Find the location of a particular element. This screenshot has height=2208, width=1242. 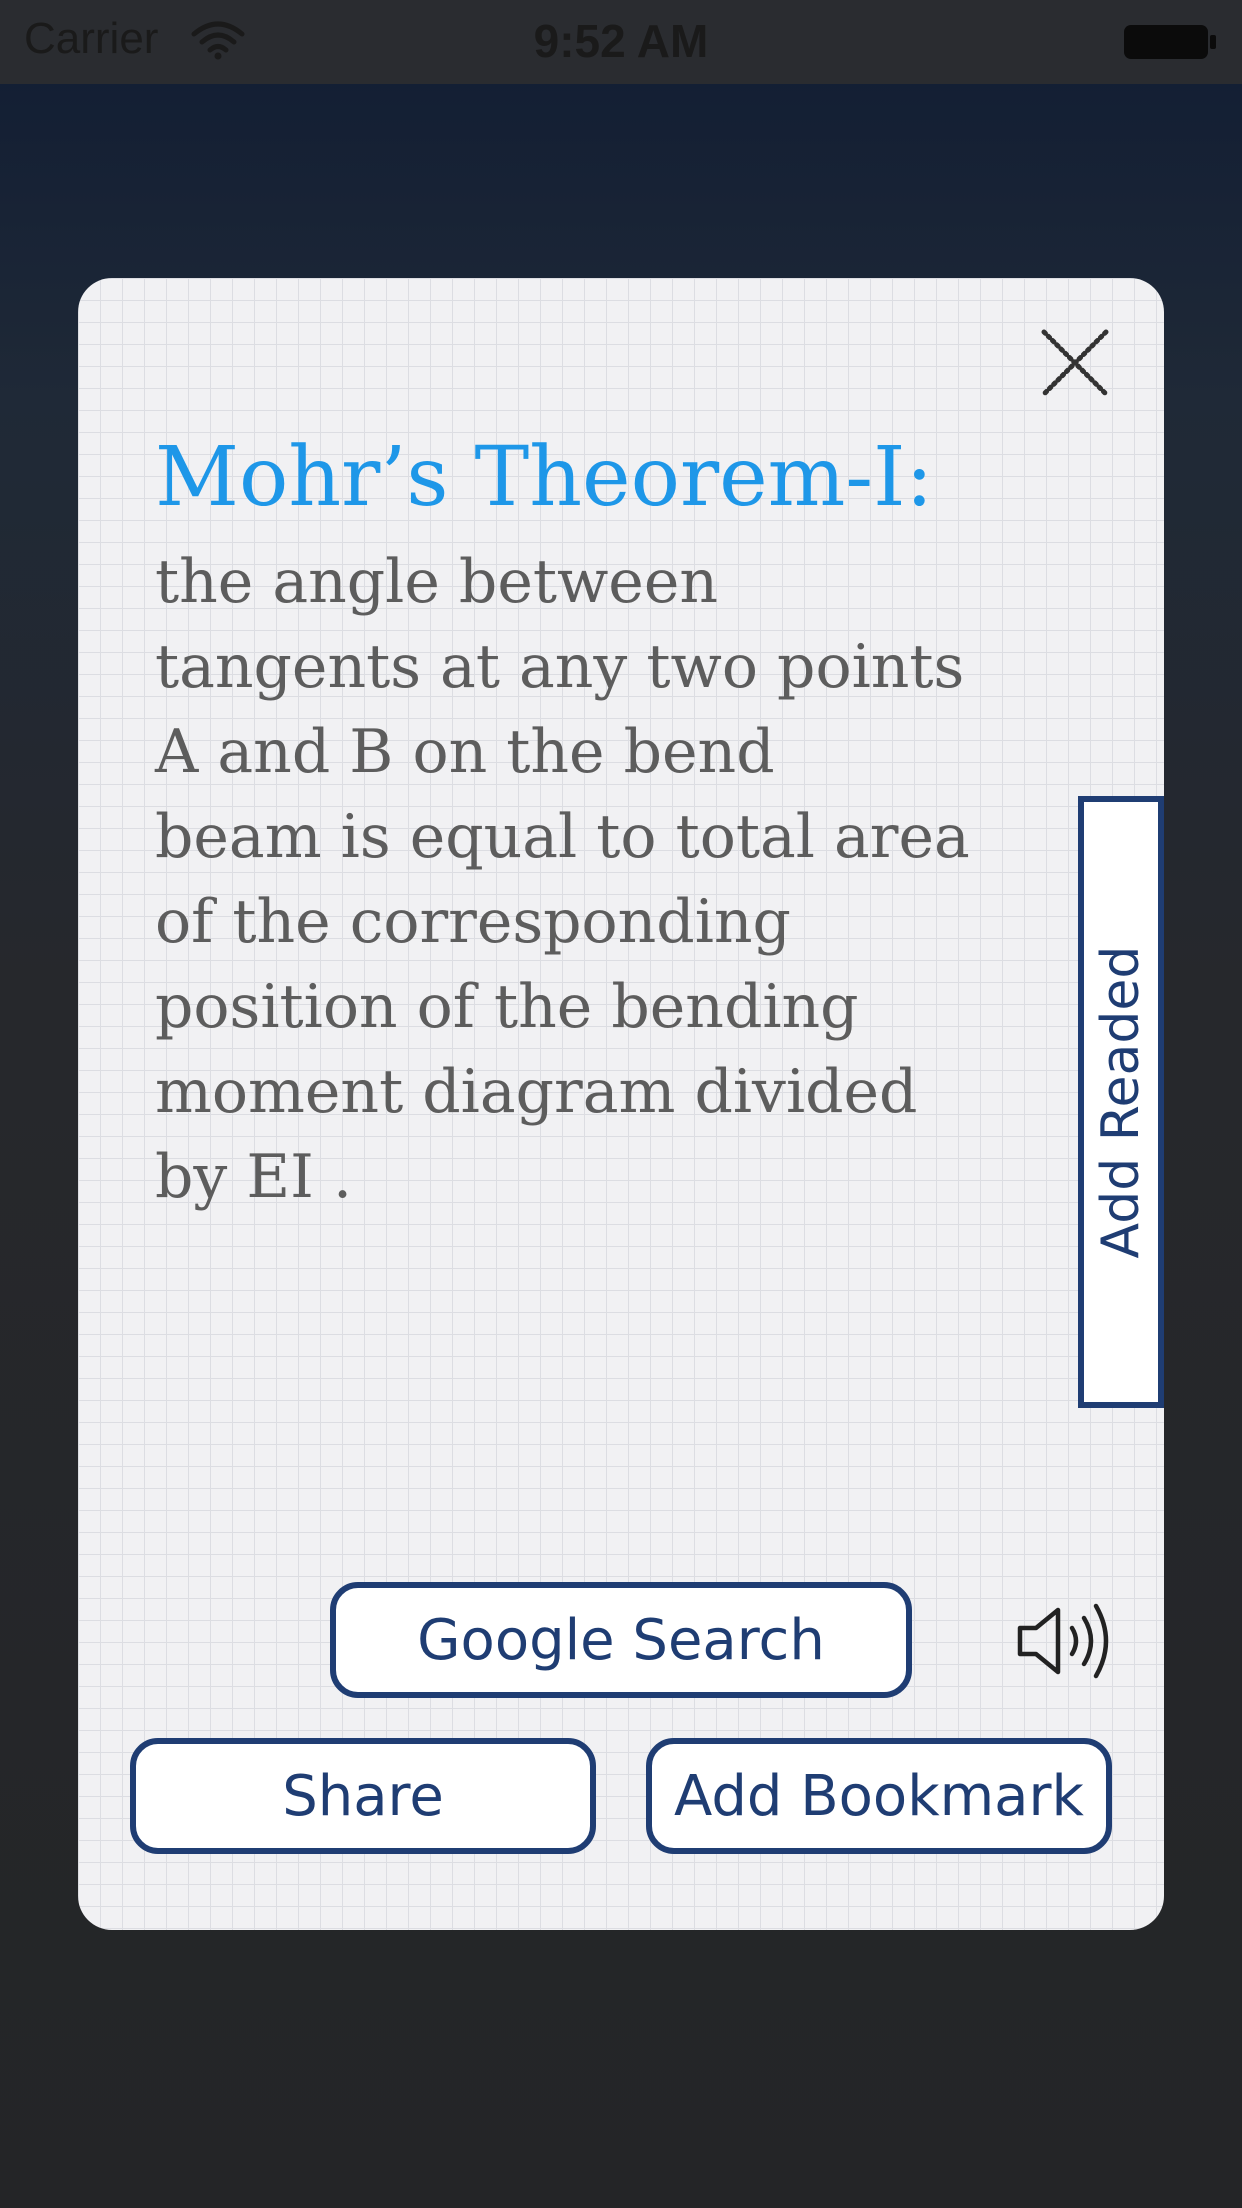

theorem-title: Mohr’s Theorem-I: is located at coordinates (544, 477).